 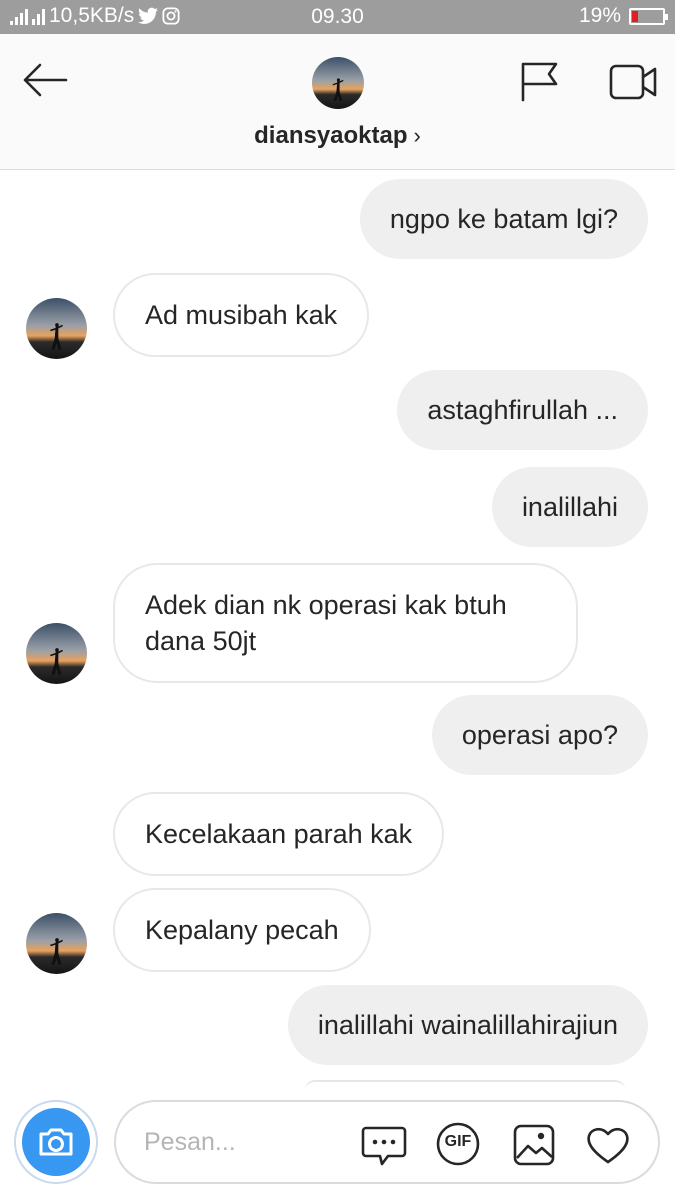 I want to click on message-incoming: Kecelakaan parah kak, so click(x=279, y=834).